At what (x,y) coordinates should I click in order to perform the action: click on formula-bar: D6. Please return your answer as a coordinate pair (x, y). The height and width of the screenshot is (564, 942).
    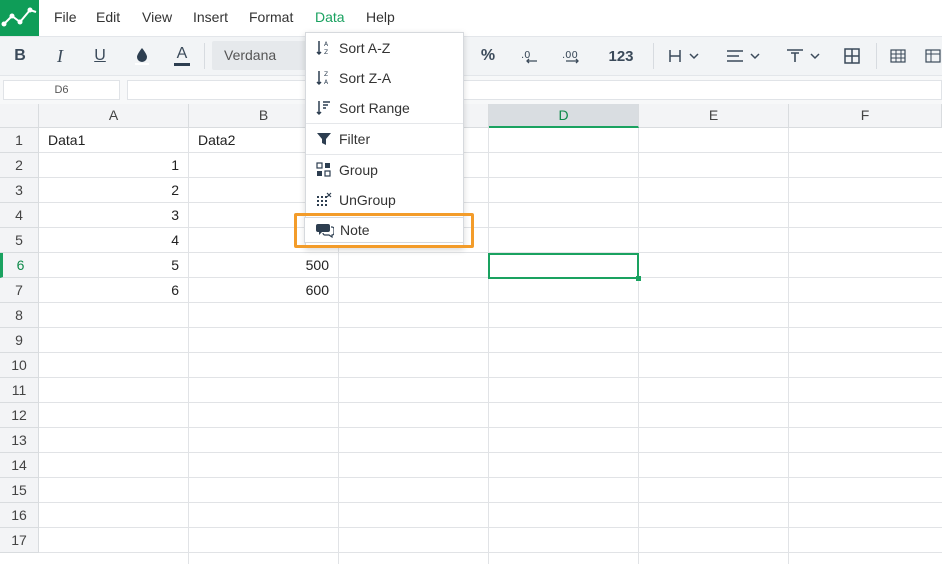
    Looking at the image, I should click on (471, 90).